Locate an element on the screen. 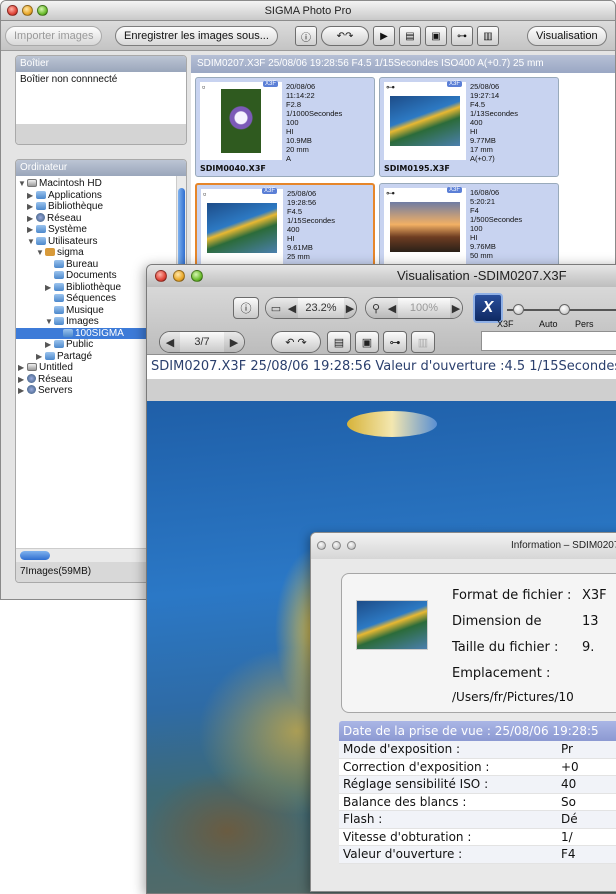  visualisation-button: Visualisation is located at coordinates (567, 36).